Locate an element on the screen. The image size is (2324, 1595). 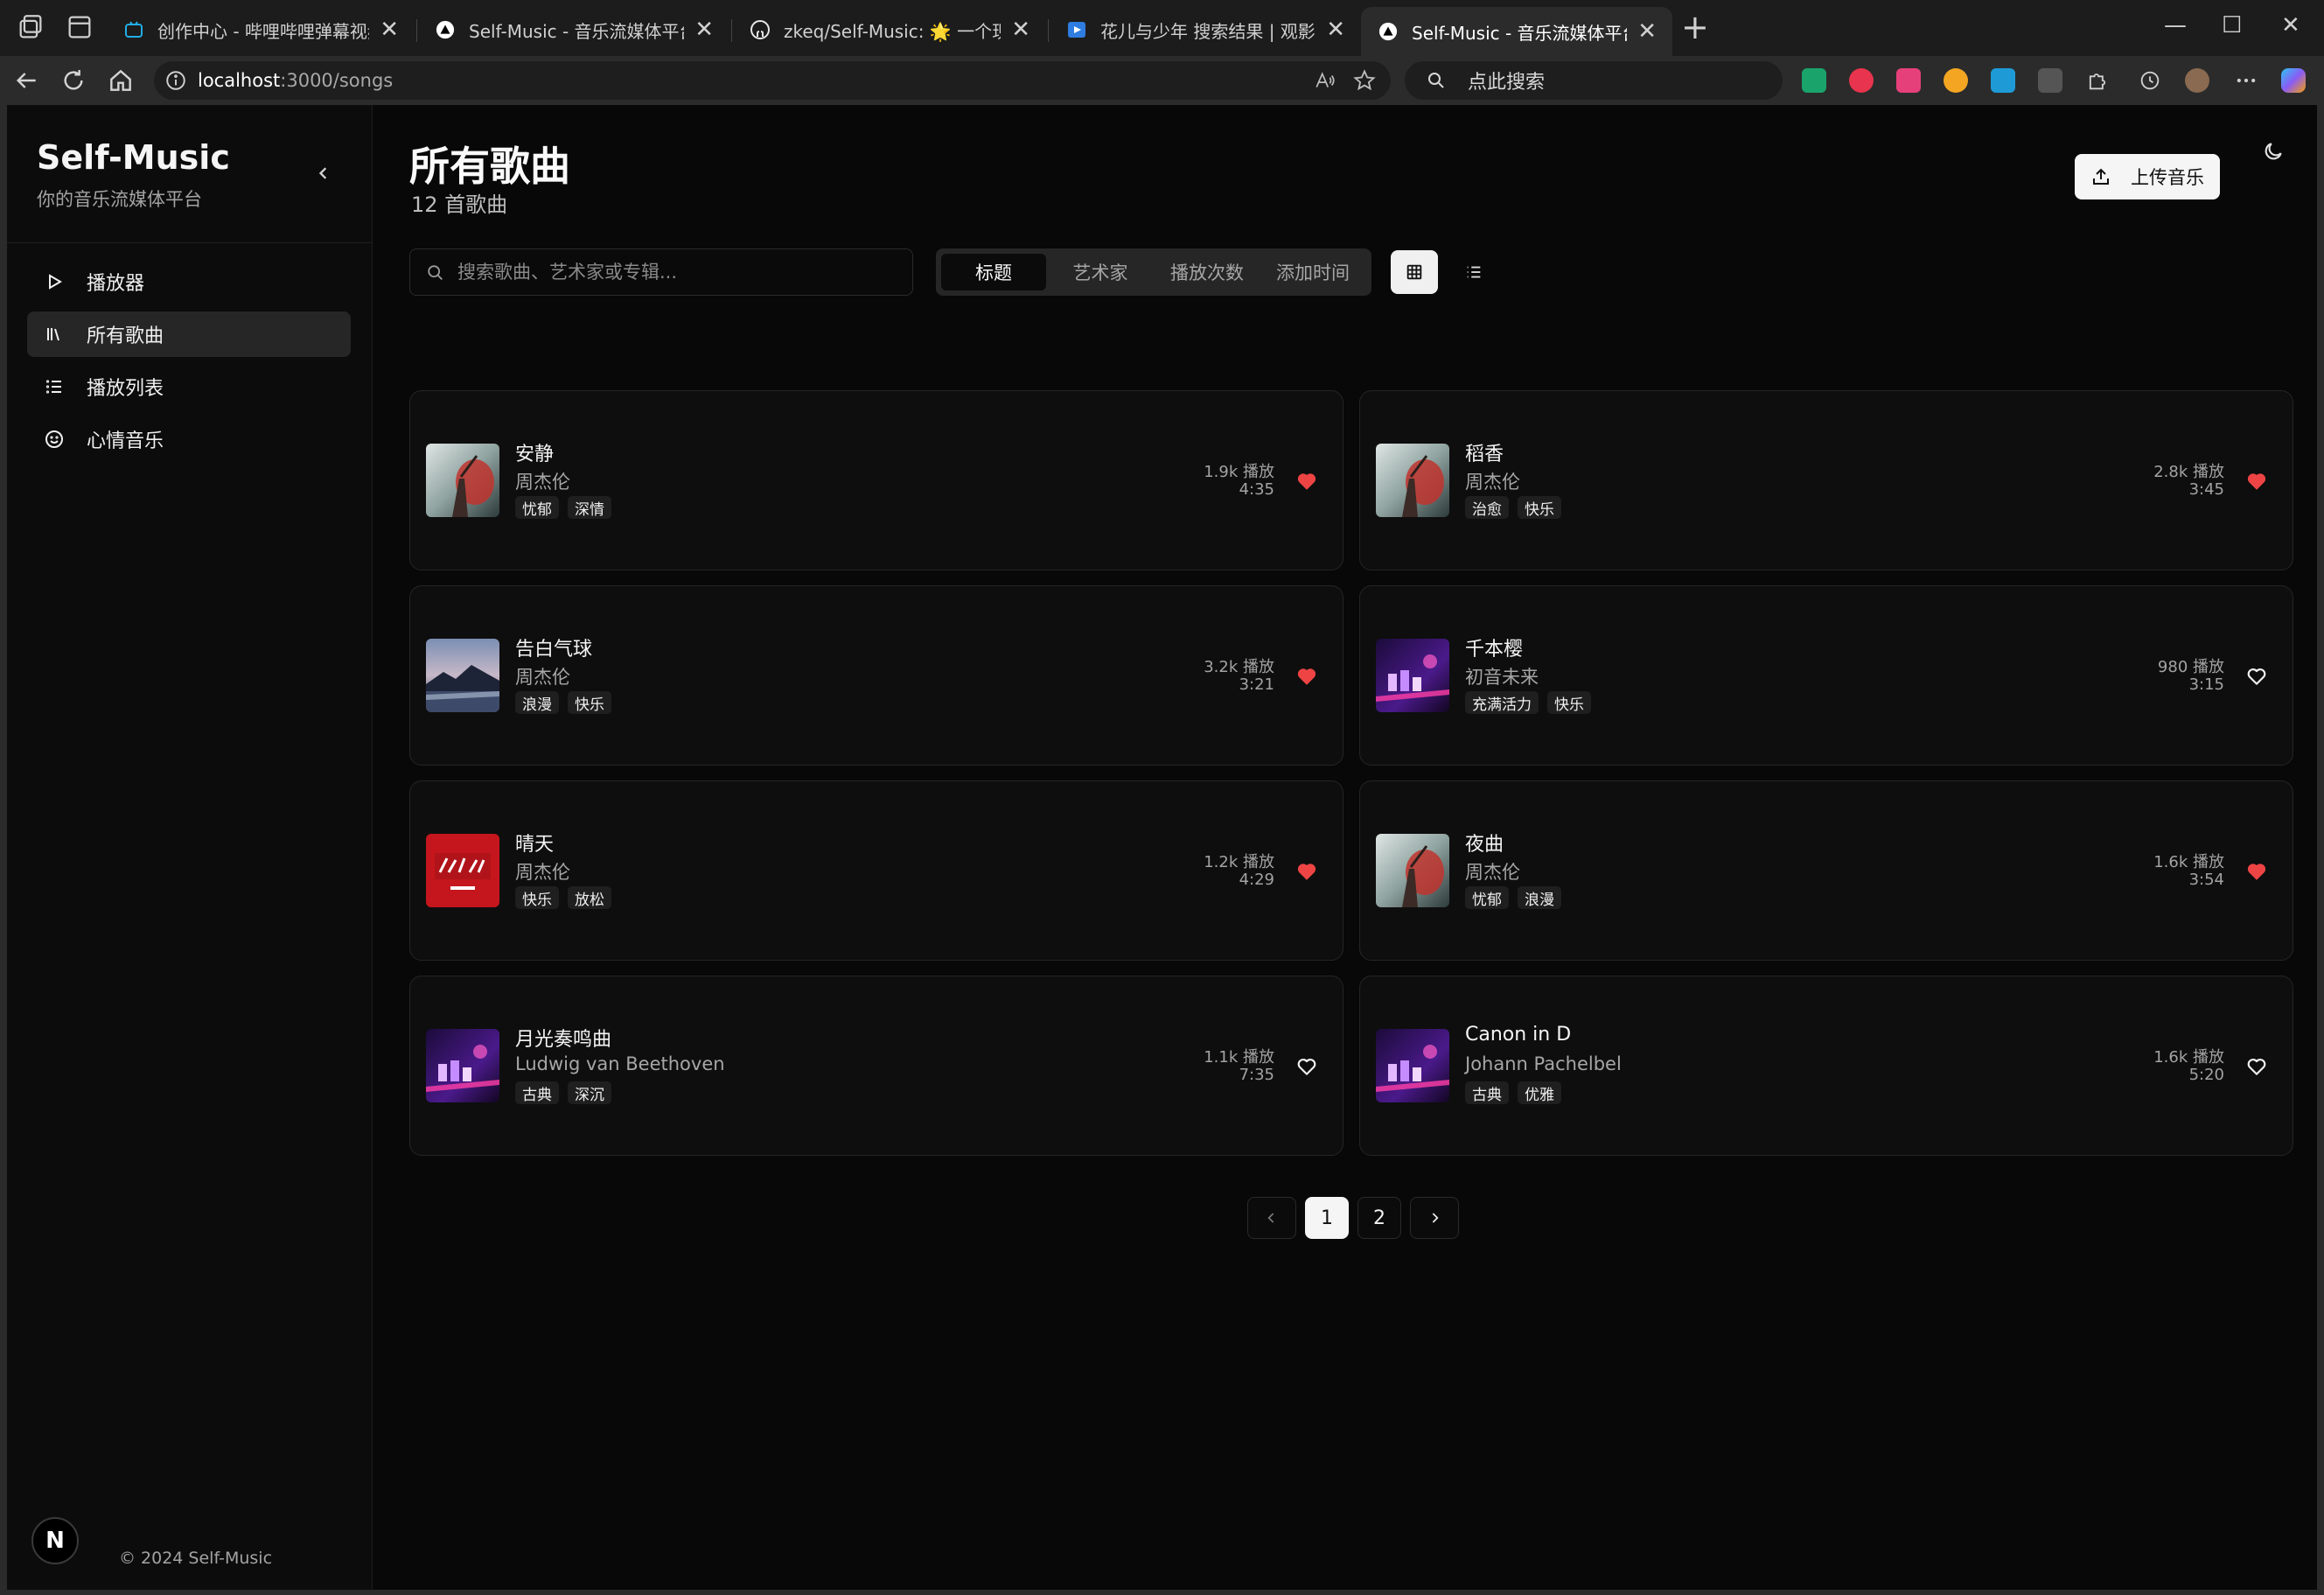
tab-title: 花儿与少年 搜索结果 | 观影 GYIN is located at coordinates (1208, 31).